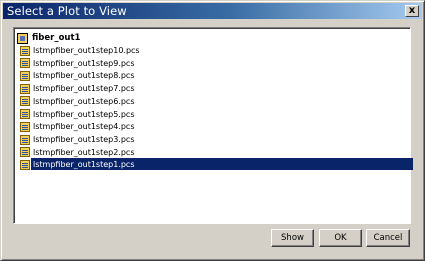  What do you see at coordinates (84, 76) in the screenshot?
I see `file-name-label: lstmpfiber_out1step8.pcs` at bounding box center [84, 76].